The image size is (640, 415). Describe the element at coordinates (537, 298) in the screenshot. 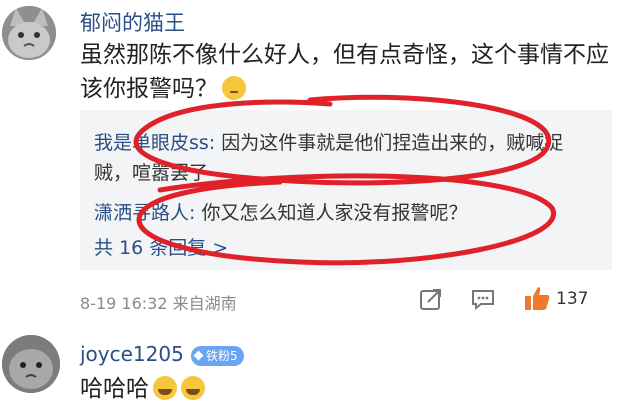

I see `like-icon` at that location.